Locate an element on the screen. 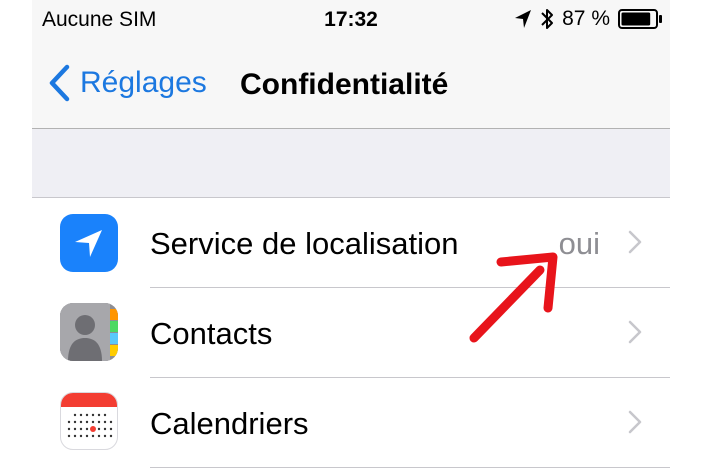 The image size is (702, 475). row-label: Service de localisation is located at coordinates (304, 243).